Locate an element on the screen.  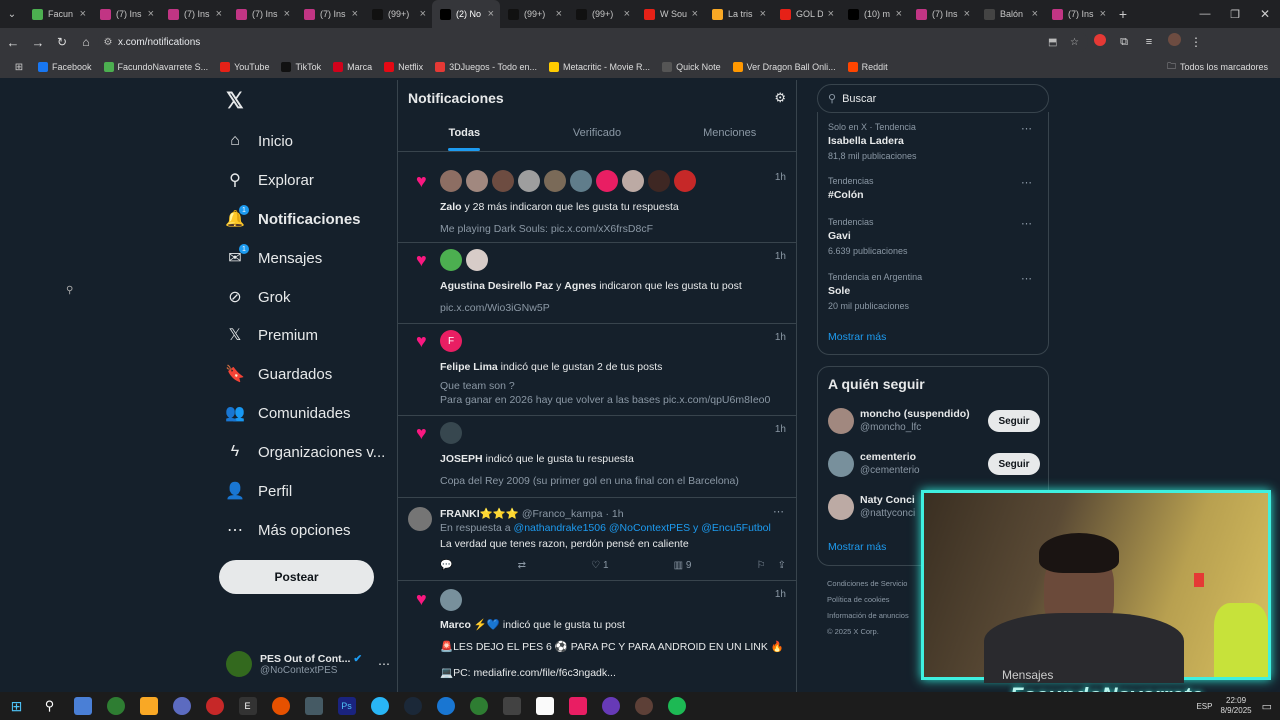
x-logo-icon: 𝕏 is located at coordinates (235, 101).